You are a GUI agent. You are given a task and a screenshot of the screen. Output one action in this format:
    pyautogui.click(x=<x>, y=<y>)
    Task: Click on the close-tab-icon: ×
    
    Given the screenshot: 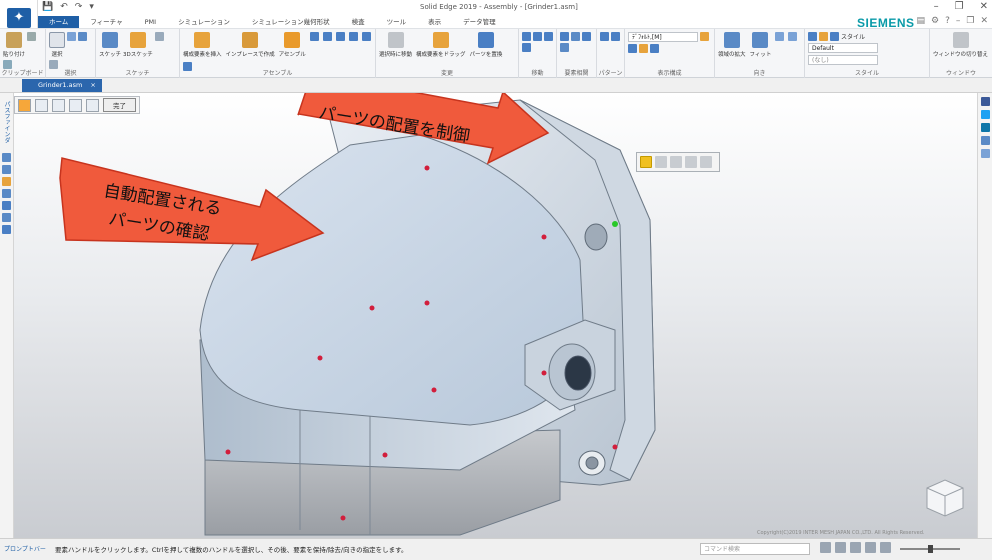 What is the action you would take?
    pyautogui.click(x=92, y=85)
    